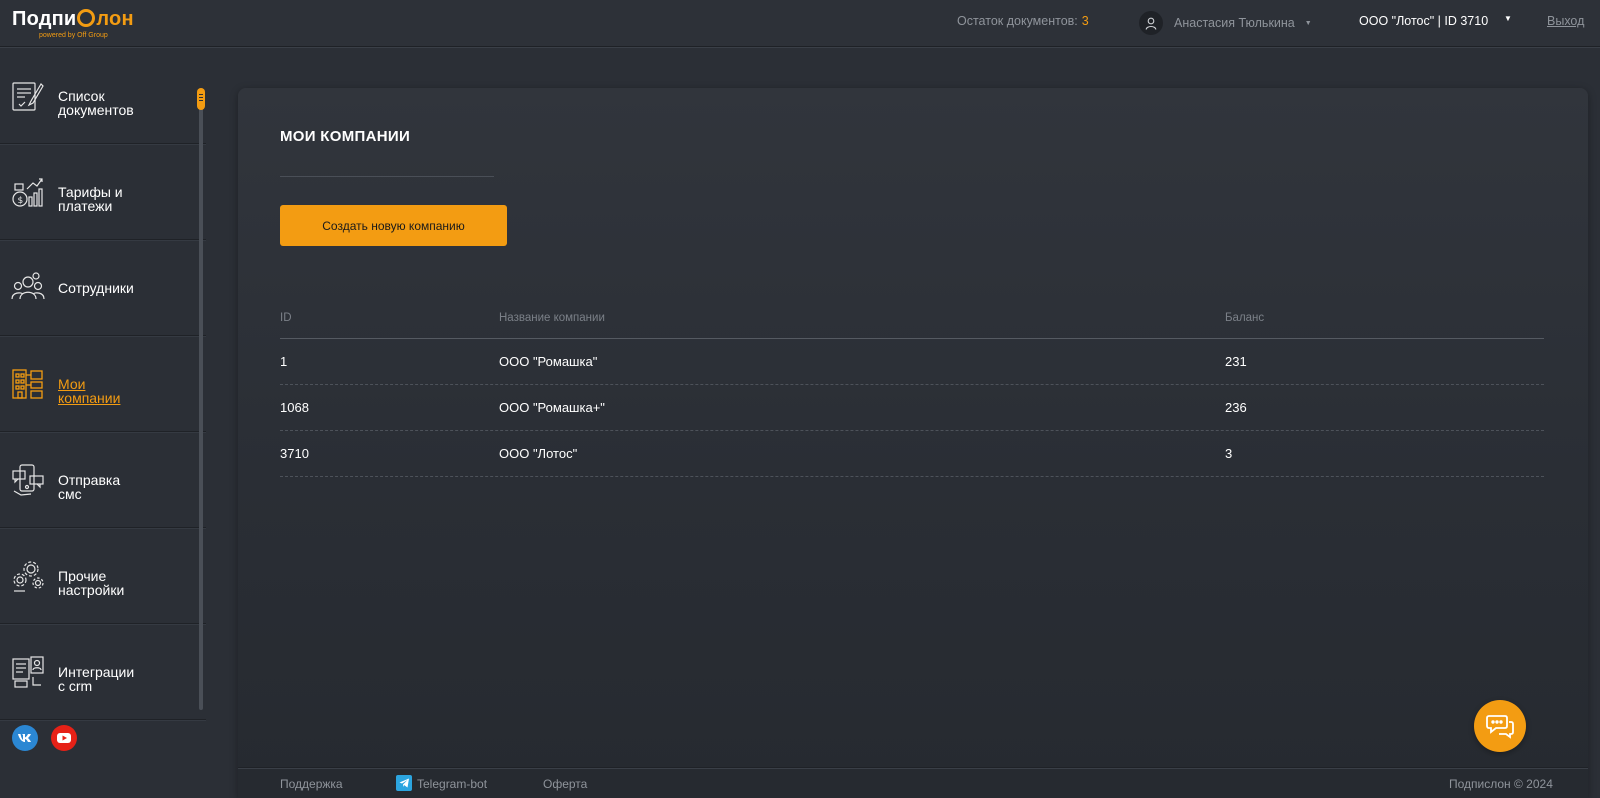 This screenshot has height=798, width=1600. I want to click on sidebar-item-settings: Прочие настройки, so click(103, 576).